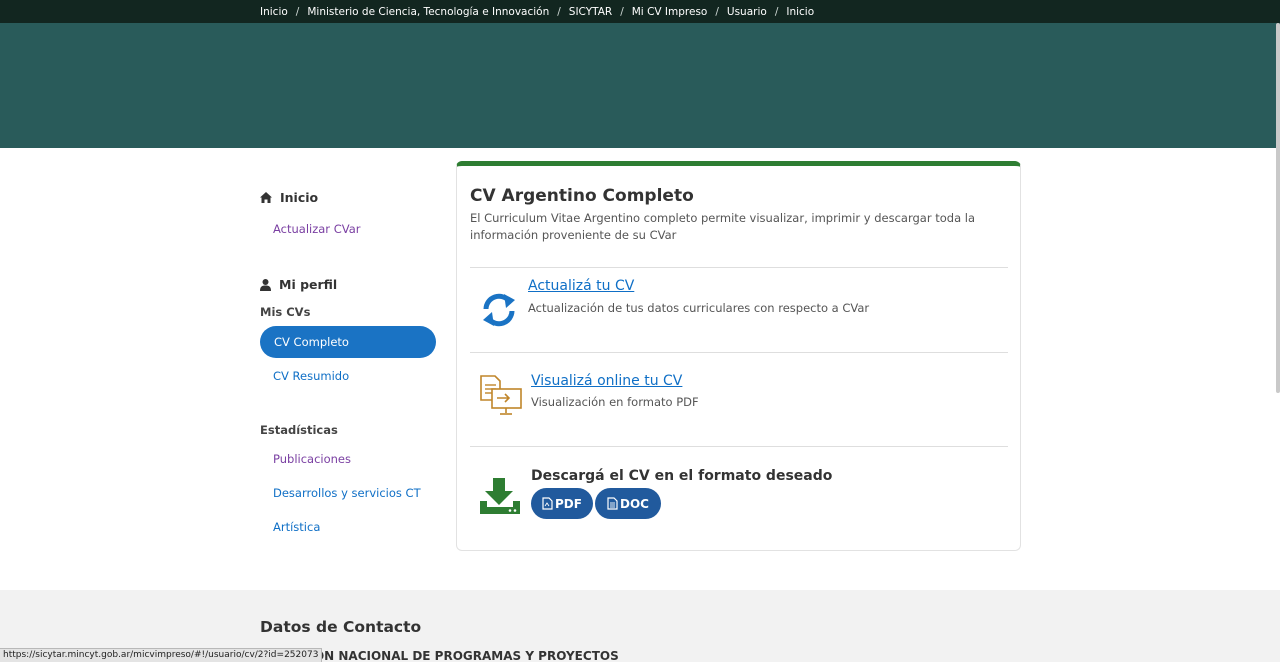  Describe the element at coordinates (296, 527) in the screenshot. I see `sidebar-item-artistica: Artística` at that location.